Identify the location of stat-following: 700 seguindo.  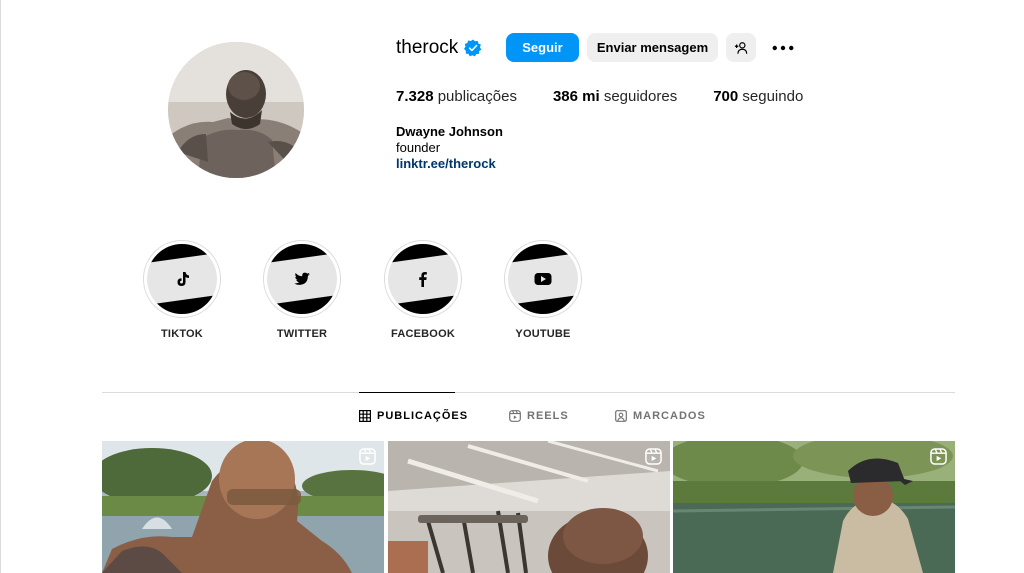
(758, 96).